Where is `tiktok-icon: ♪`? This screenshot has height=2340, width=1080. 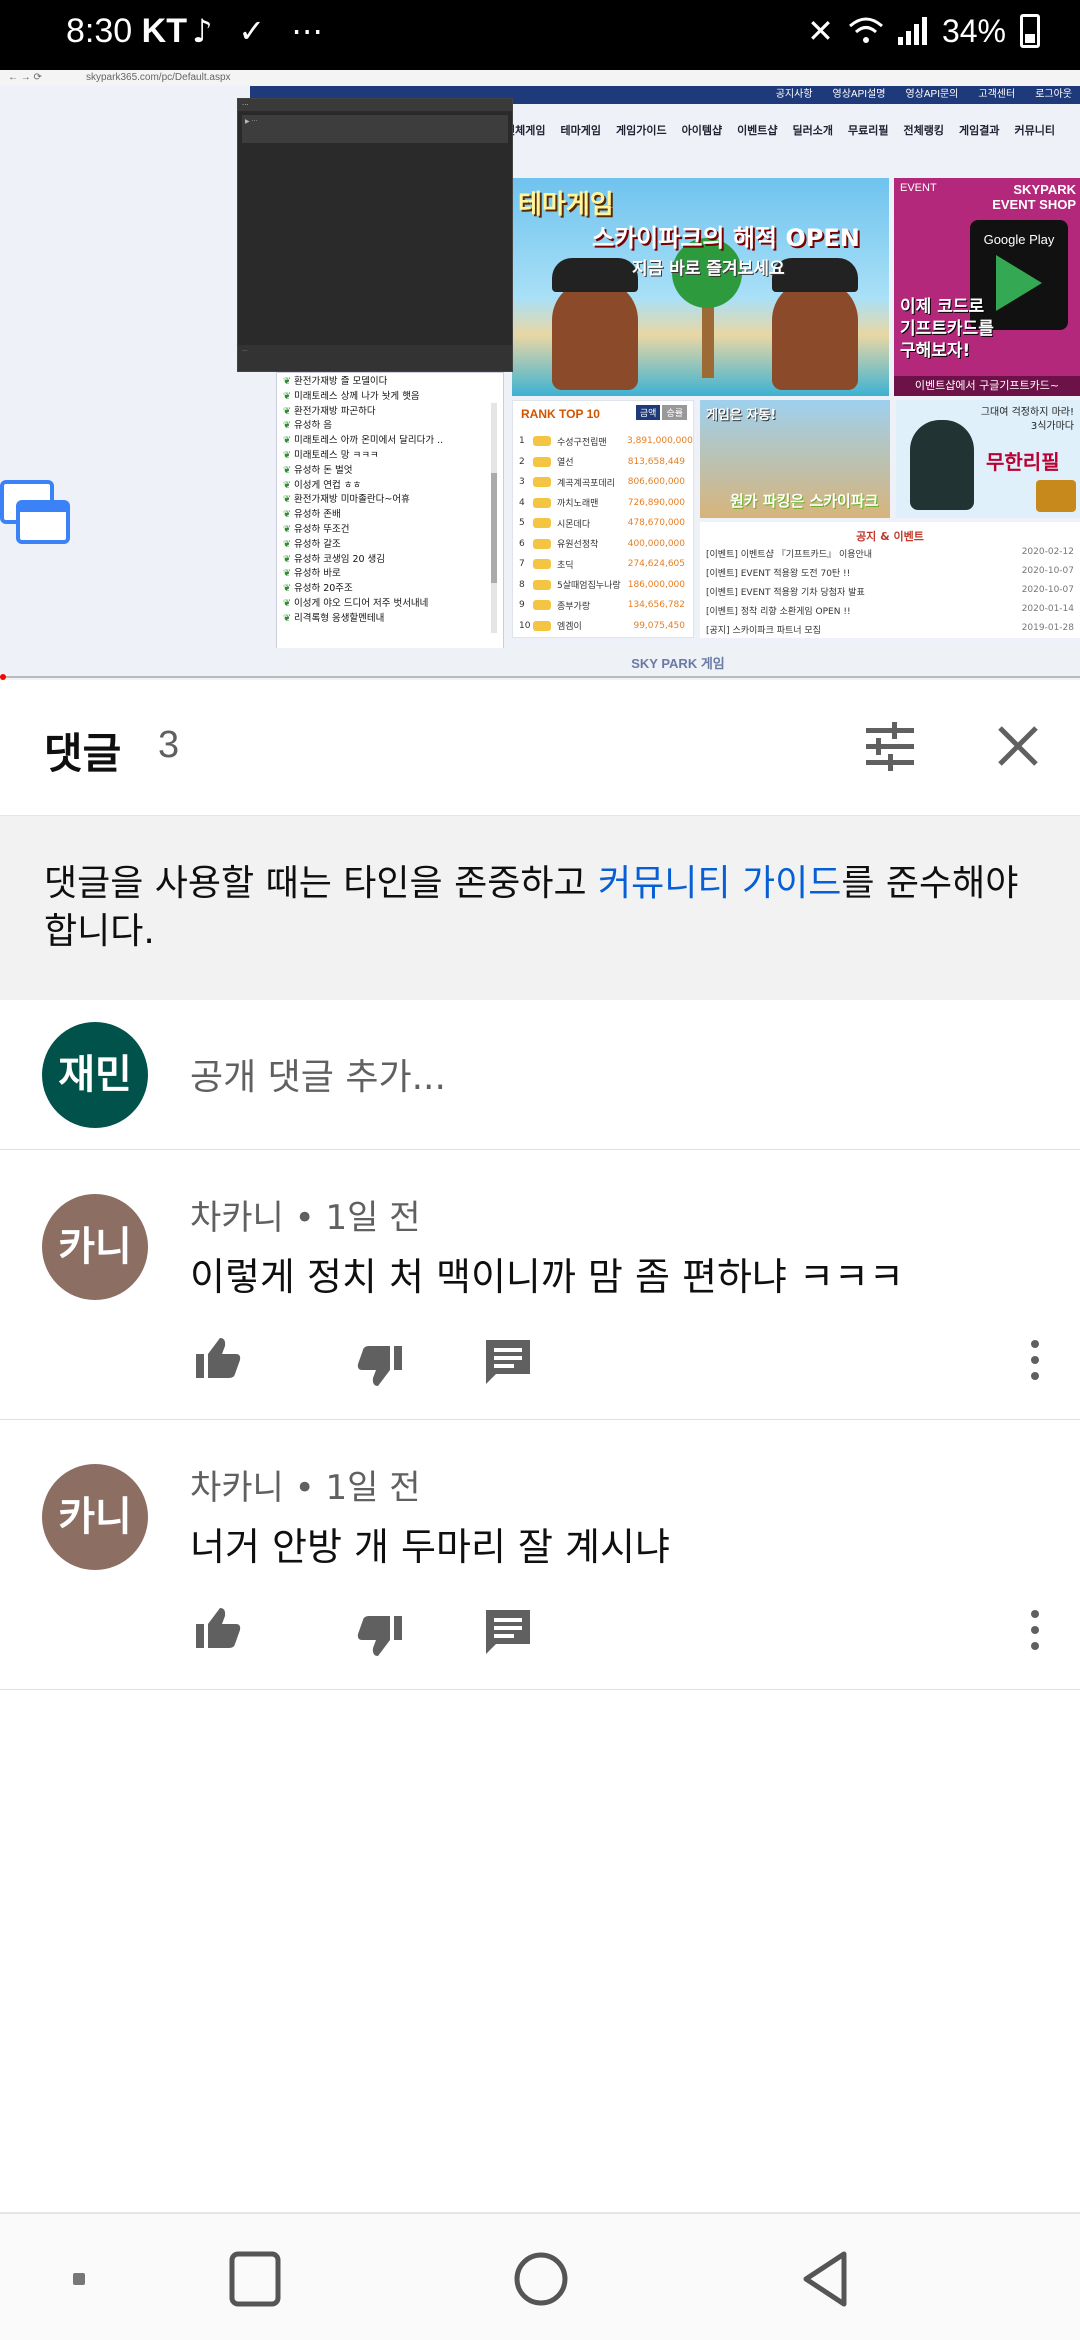 tiktok-icon: ♪ is located at coordinates (202, 31).